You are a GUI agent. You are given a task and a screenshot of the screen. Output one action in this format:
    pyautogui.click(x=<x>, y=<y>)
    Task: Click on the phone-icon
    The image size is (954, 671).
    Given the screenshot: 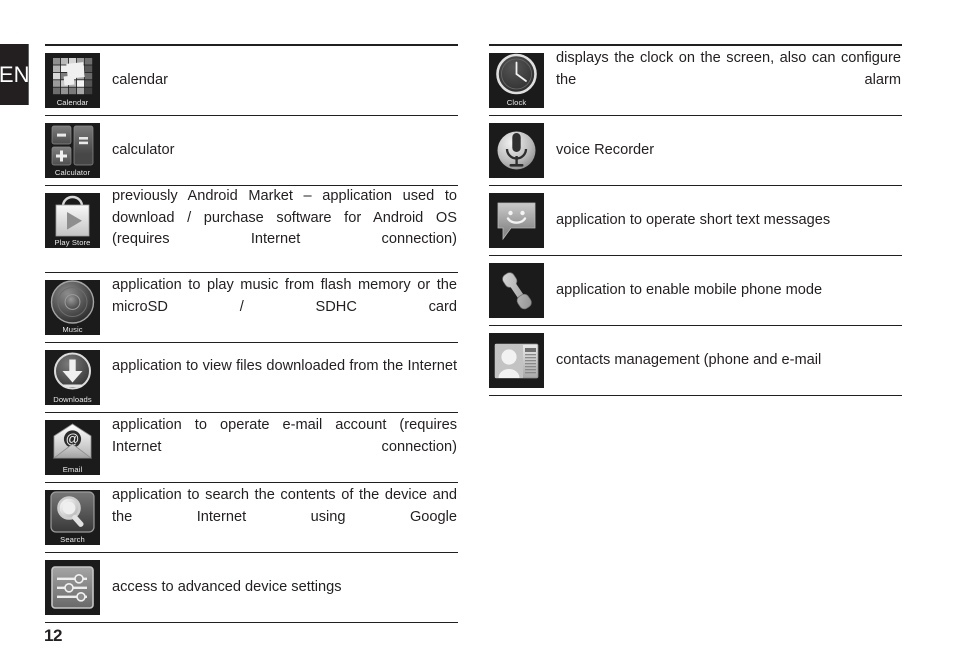 What is the action you would take?
    pyautogui.click(x=516, y=290)
    